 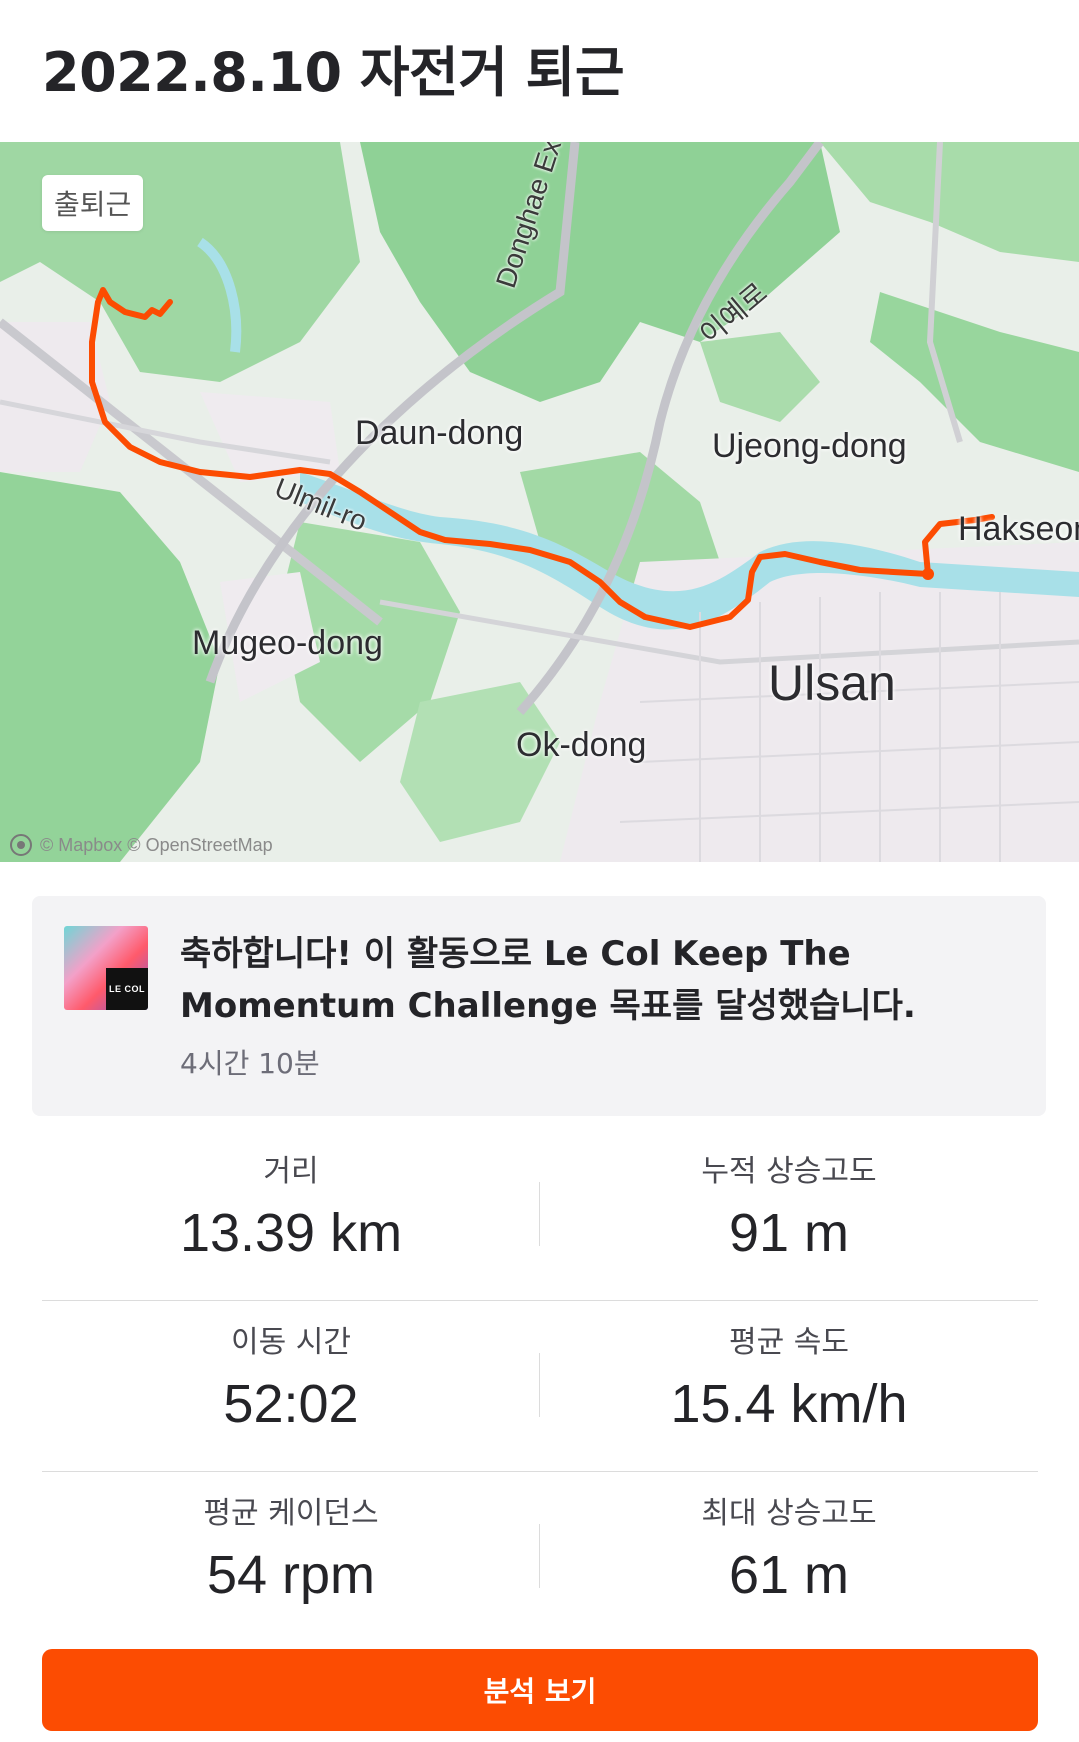 I want to click on map-label-ulsan: Ulsan, so click(x=832, y=683).